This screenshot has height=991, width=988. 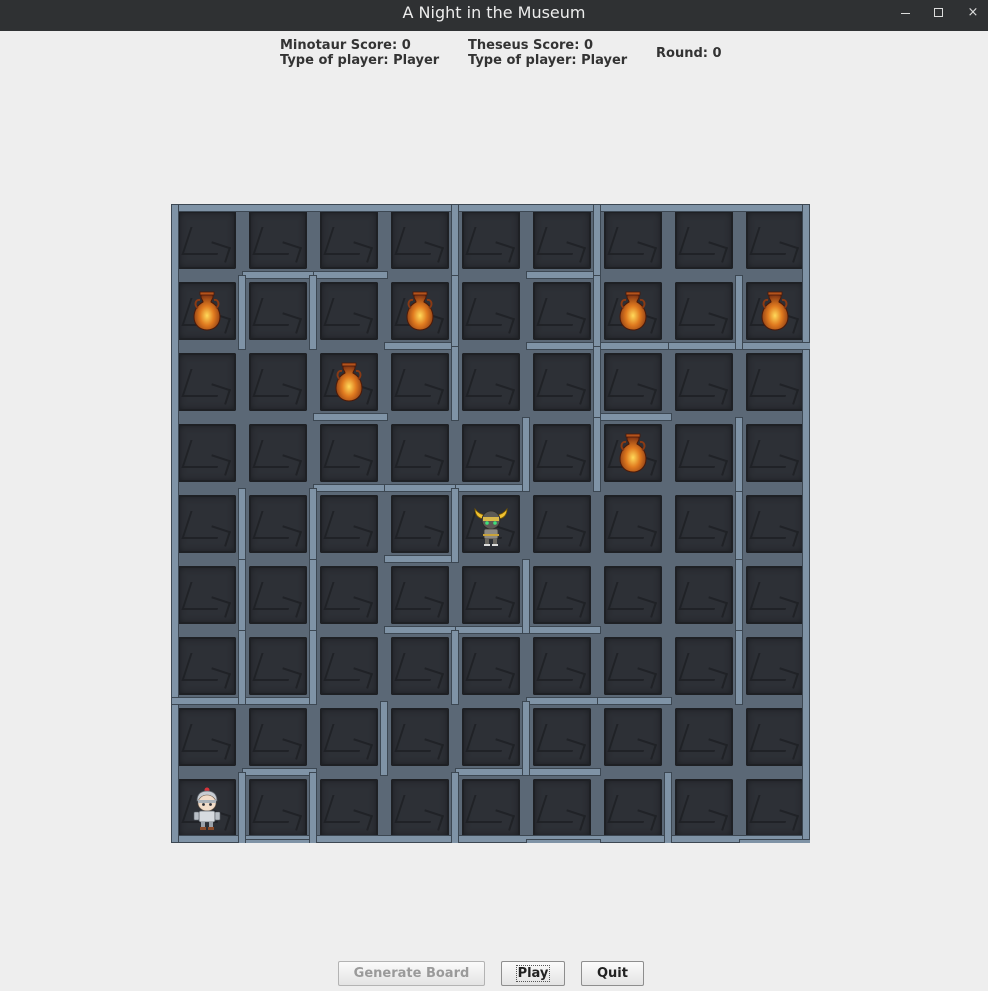 What do you see at coordinates (533, 973) in the screenshot?
I see `play-button: Play` at bounding box center [533, 973].